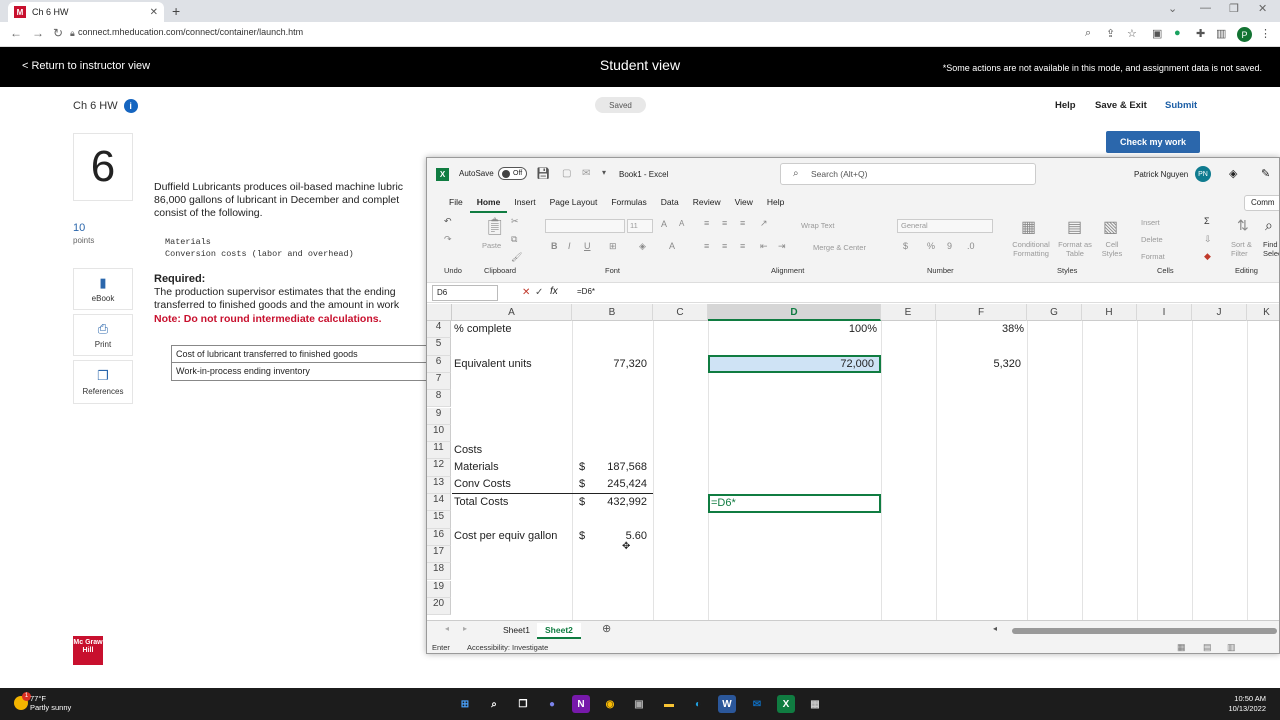 Image resolution: width=1280 pixels, height=720 pixels. I want to click on row-number: 4, so click(439, 330).